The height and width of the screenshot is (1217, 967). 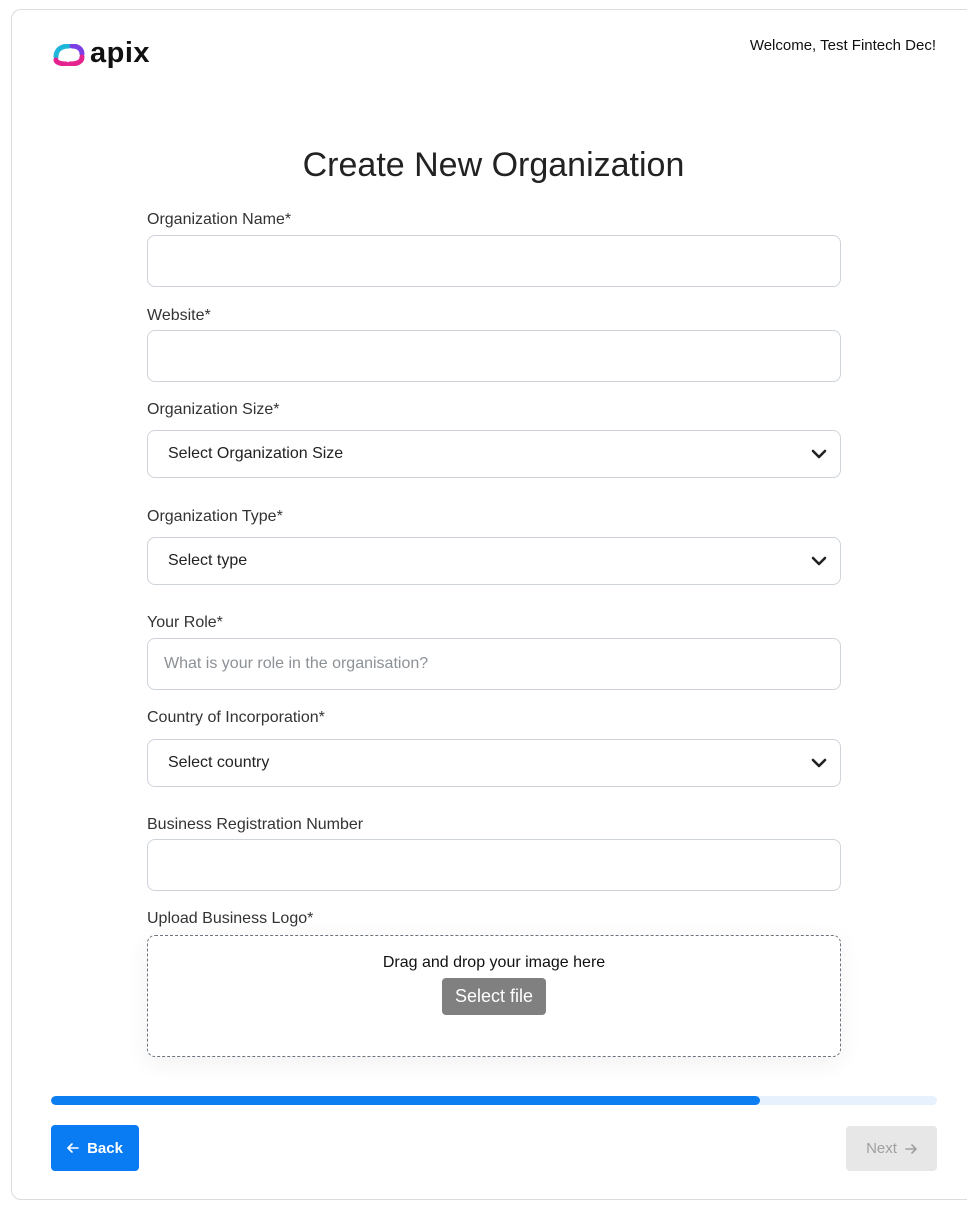 What do you see at coordinates (494, 356) in the screenshot?
I see `website-input` at bounding box center [494, 356].